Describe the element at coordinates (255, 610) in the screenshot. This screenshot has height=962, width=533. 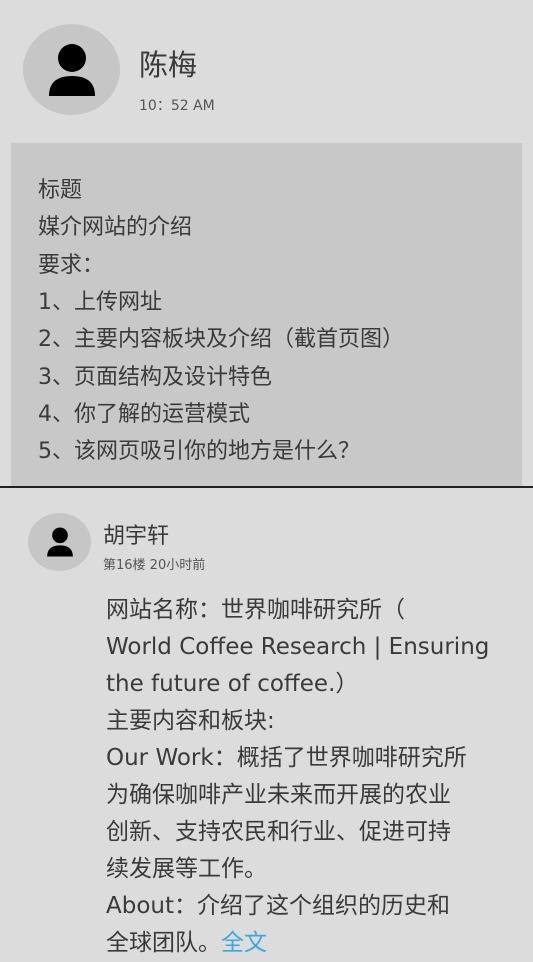
I see `reply-line: 网站名称：世界咖啡研究所（` at that location.